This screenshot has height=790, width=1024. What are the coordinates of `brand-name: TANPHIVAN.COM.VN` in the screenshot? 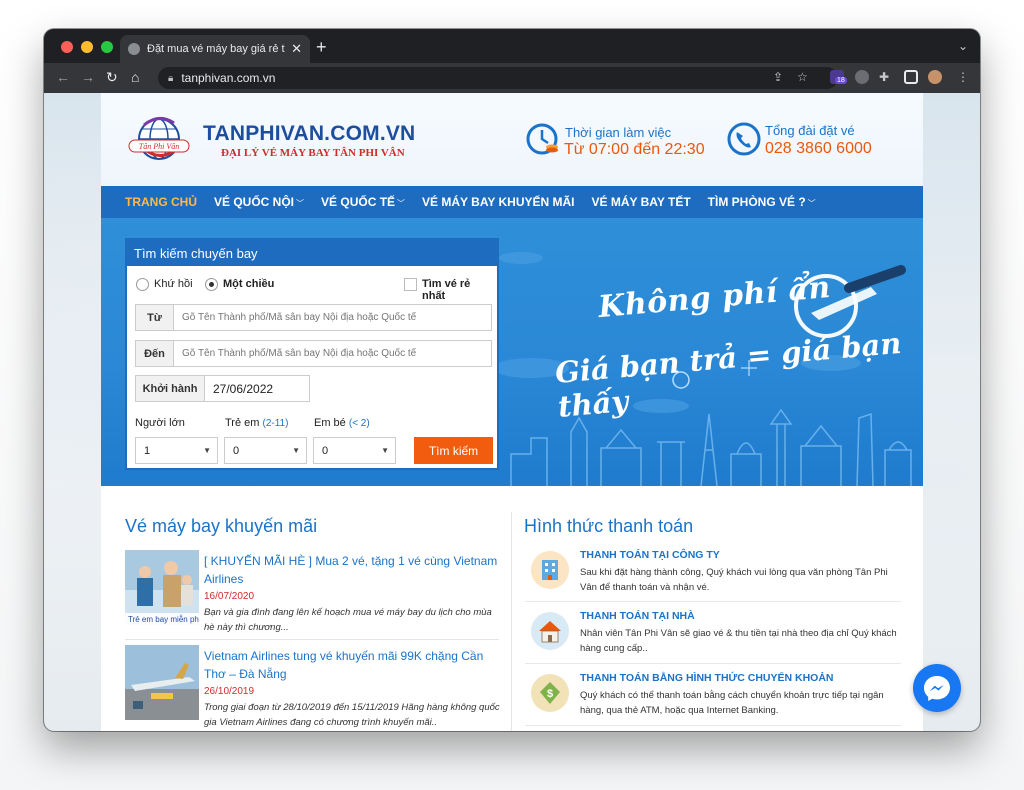 It's located at (309, 134).